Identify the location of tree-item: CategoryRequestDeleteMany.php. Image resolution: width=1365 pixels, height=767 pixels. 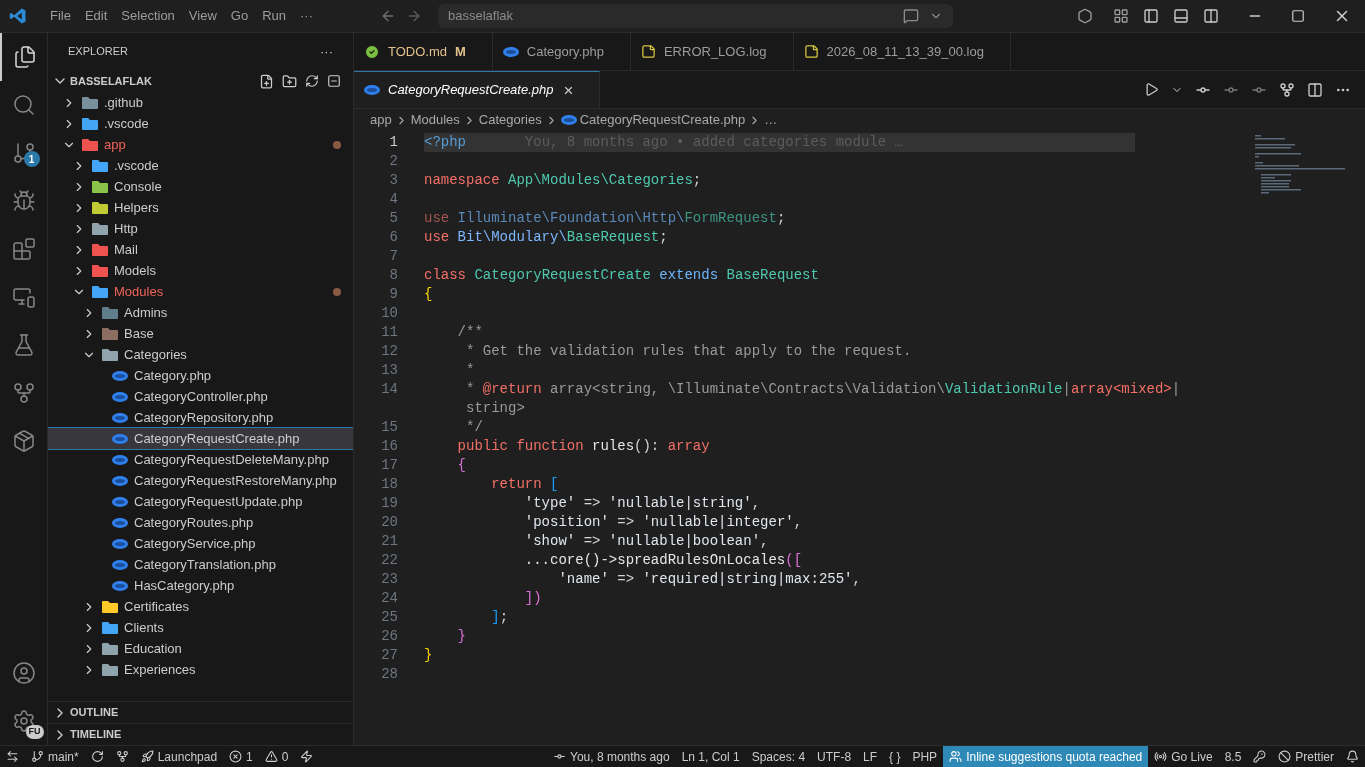
(200, 459).